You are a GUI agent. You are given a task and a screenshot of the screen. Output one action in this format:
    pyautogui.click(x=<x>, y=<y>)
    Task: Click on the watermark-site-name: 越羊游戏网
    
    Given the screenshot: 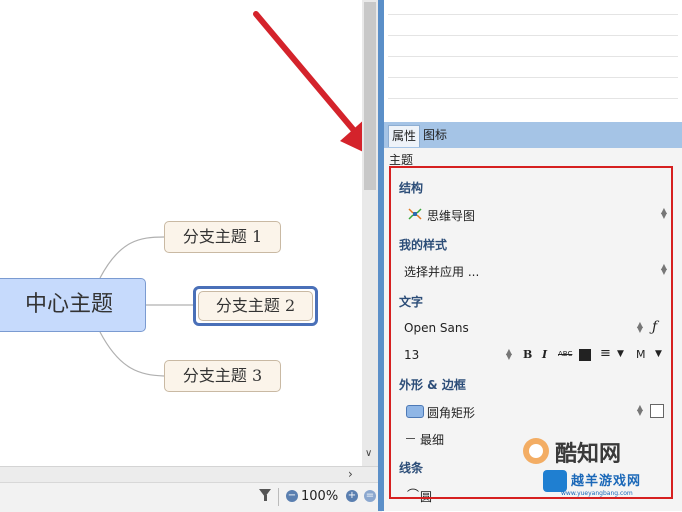 What is the action you would take?
    pyautogui.click(x=606, y=481)
    